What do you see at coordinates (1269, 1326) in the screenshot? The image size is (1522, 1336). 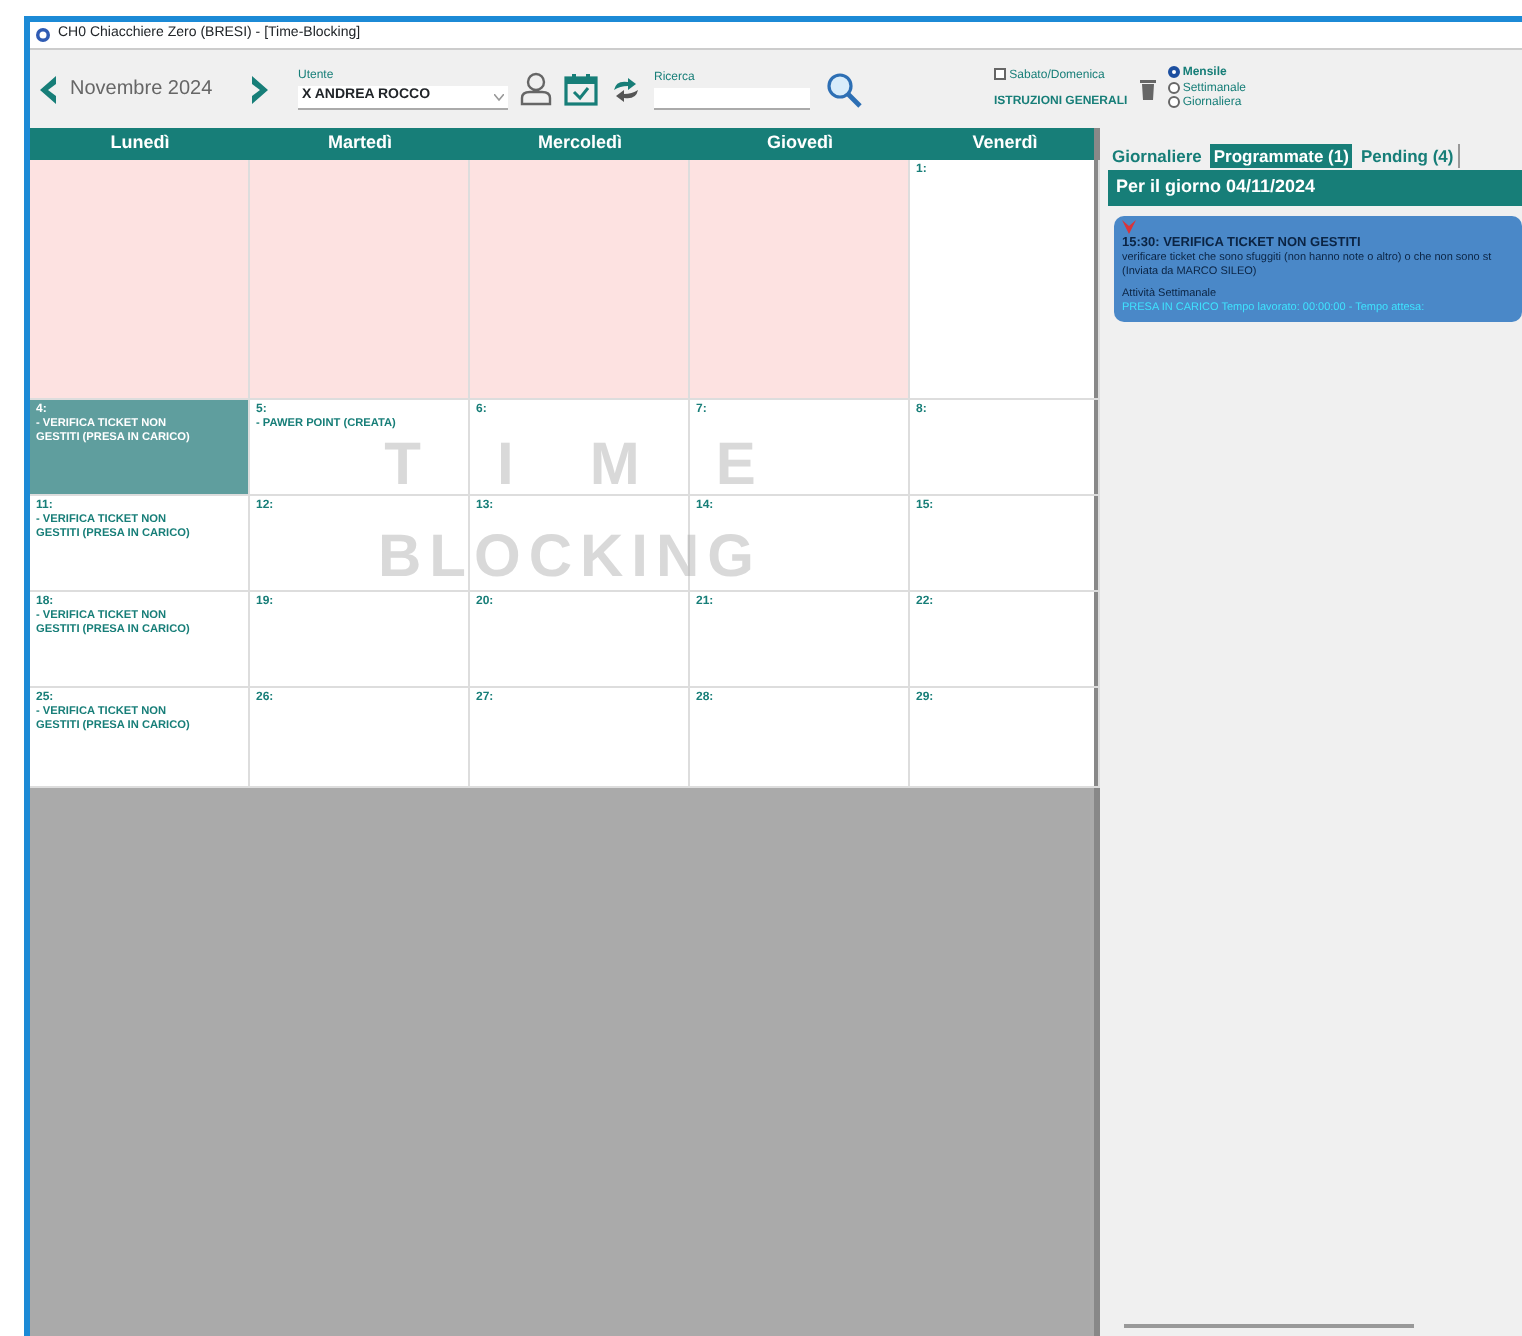 I see `scrollbar` at bounding box center [1269, 1326].